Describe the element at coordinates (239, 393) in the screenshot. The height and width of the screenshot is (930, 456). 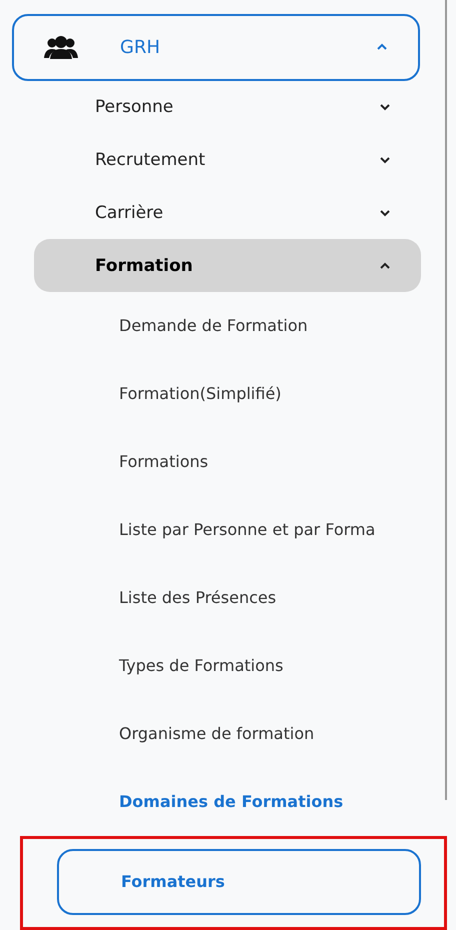
I see `submenu-item: Formation(Simplifié)` at that location.